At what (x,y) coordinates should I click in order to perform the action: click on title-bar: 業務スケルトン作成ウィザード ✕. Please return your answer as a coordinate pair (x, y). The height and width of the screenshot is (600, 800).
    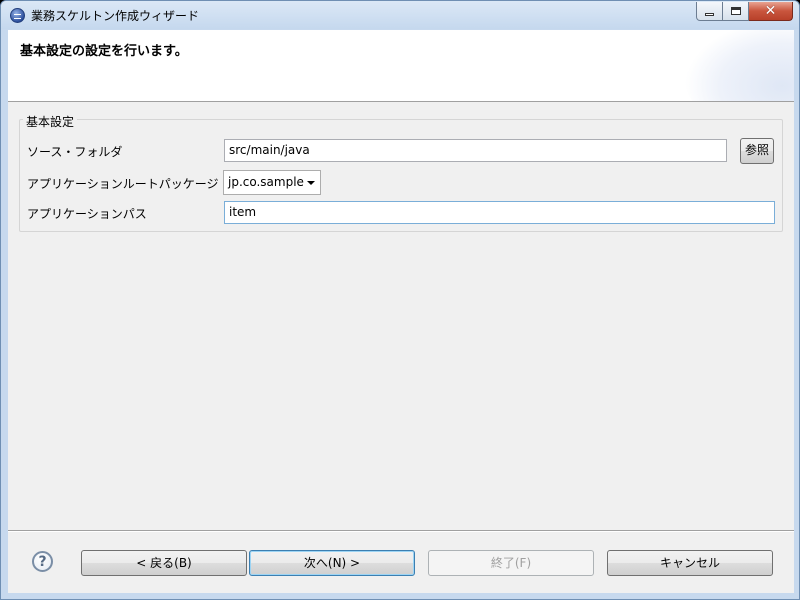
    Looking at the image, I should click on (400, 15).